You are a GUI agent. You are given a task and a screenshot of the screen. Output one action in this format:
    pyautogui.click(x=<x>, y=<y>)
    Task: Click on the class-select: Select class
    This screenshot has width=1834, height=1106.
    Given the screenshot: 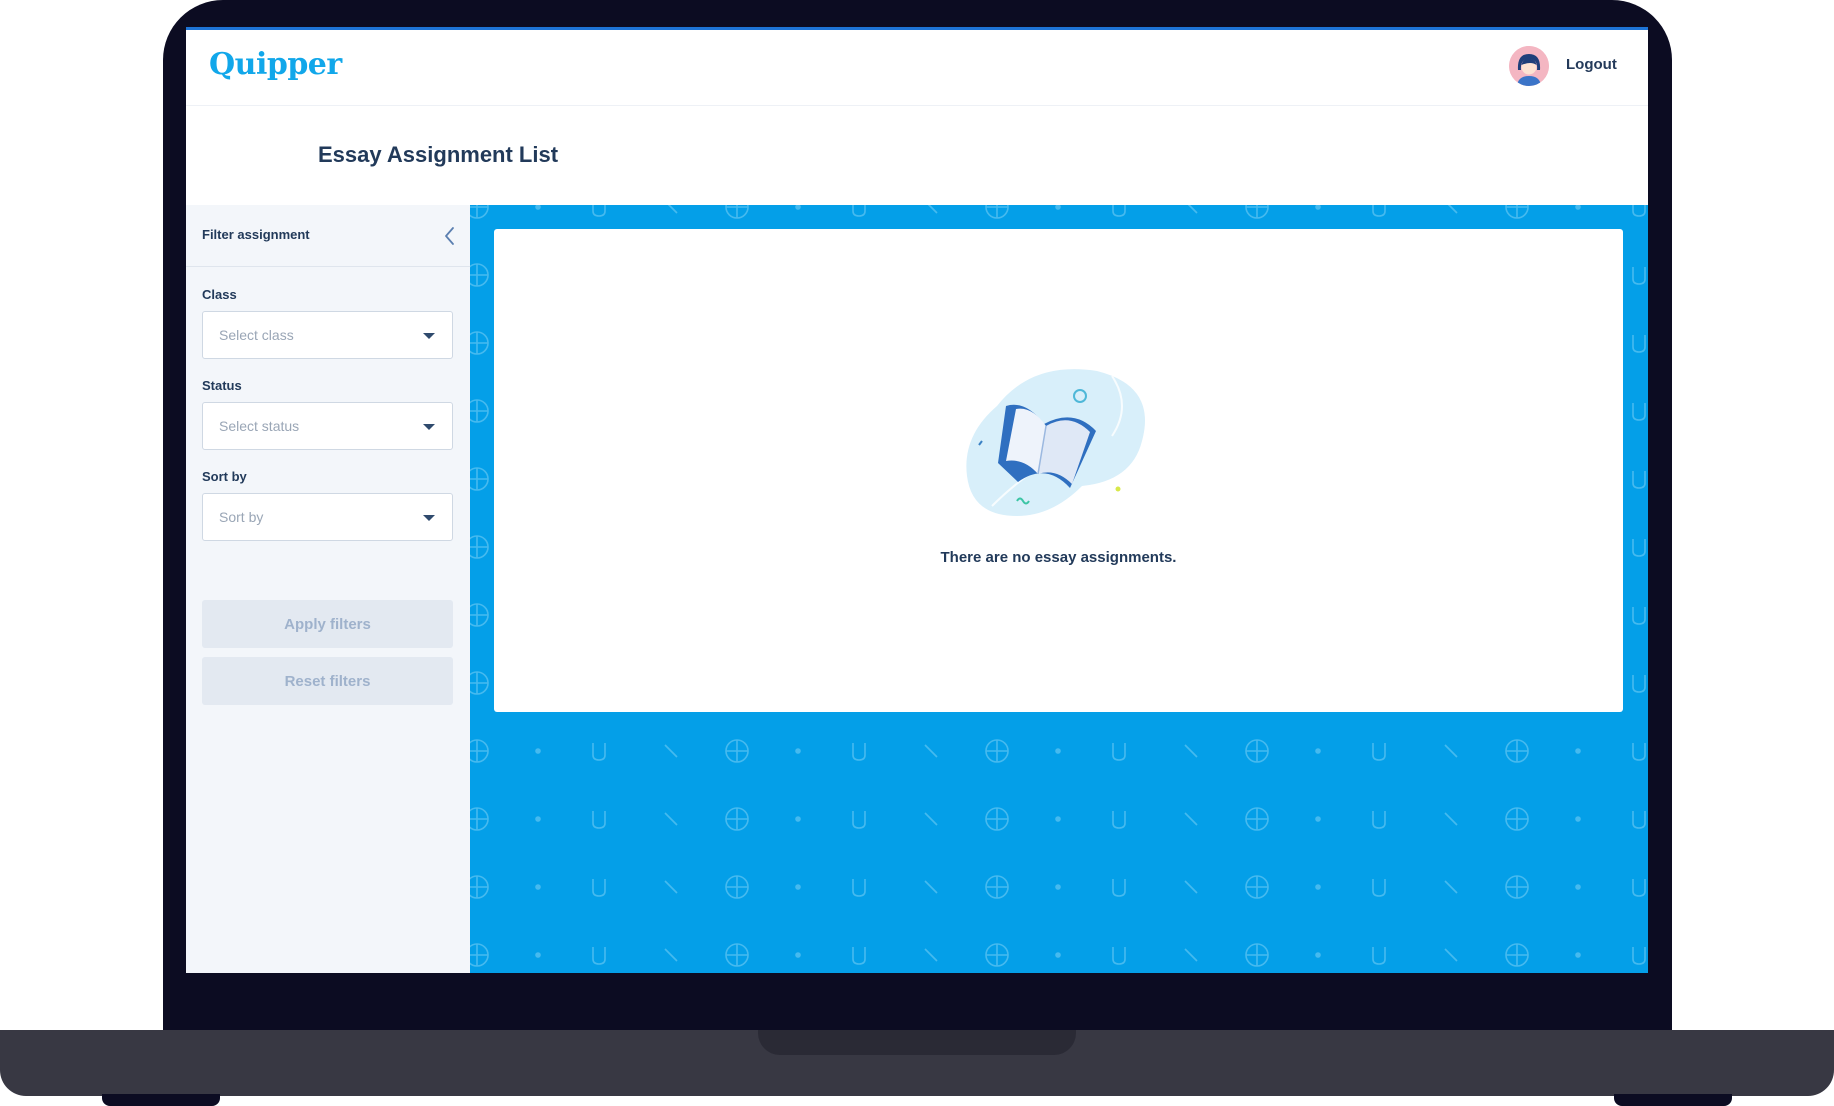 What is the action you would take?
    pyautogui.click(x=327, y=335)
    